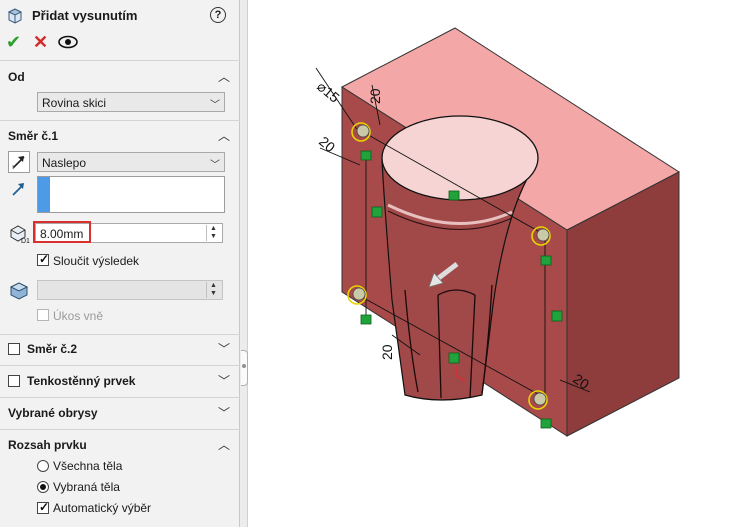 This screenshot has height=527, width=750. What do you see at coordinates (86, 487) in the screenshot?
I see `selected-bodies-label: Vybraná těla` at bounding box center [86, 487].